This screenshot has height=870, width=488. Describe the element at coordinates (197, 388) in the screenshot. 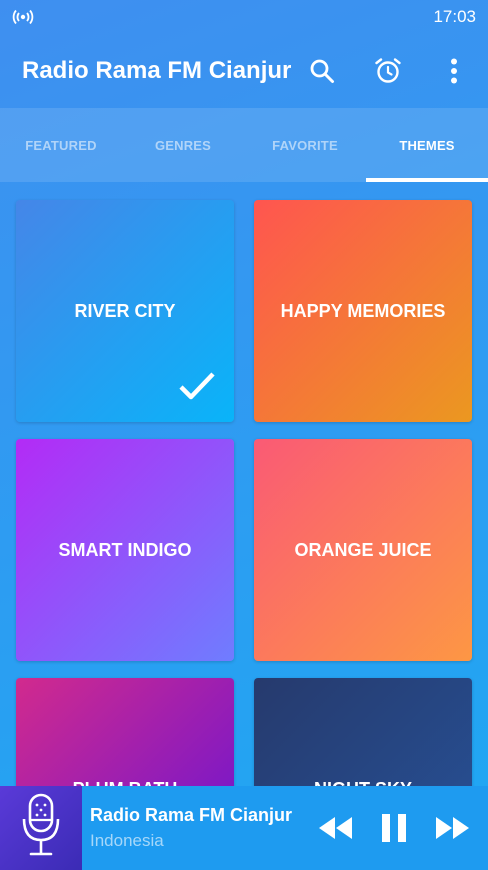

I see `check-icon` at that location.